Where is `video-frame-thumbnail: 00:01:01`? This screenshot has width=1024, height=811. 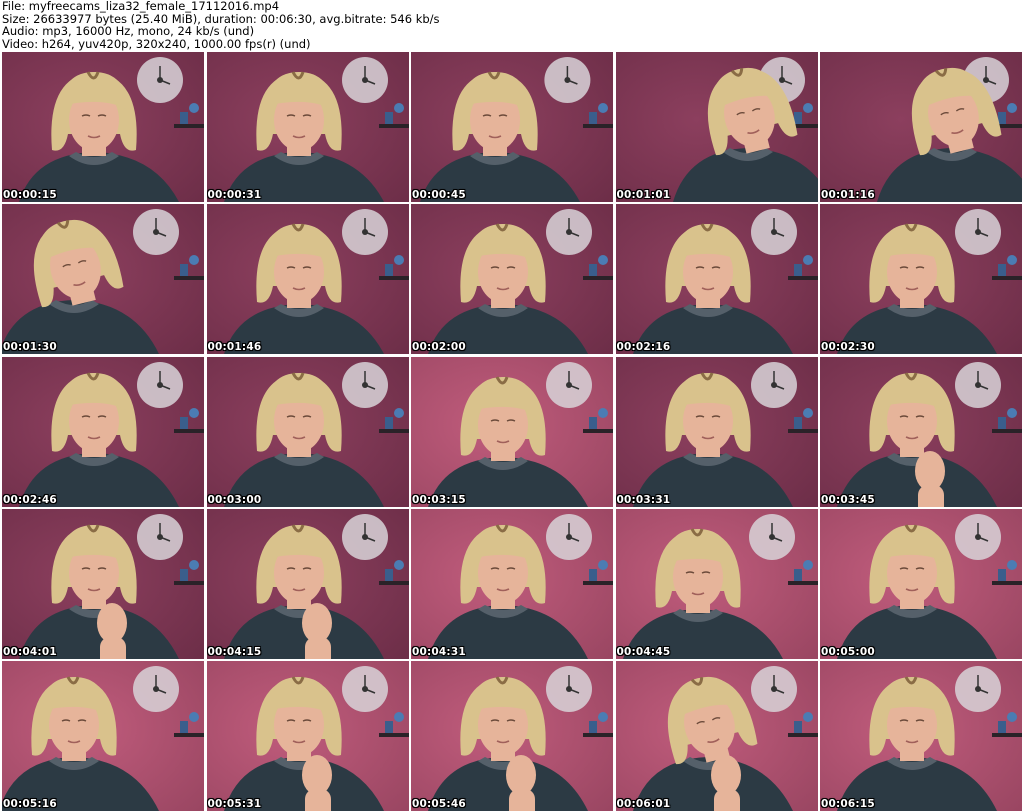 video-frame-thumbnail: 00:01:01 is located at coordinates (716, 127).